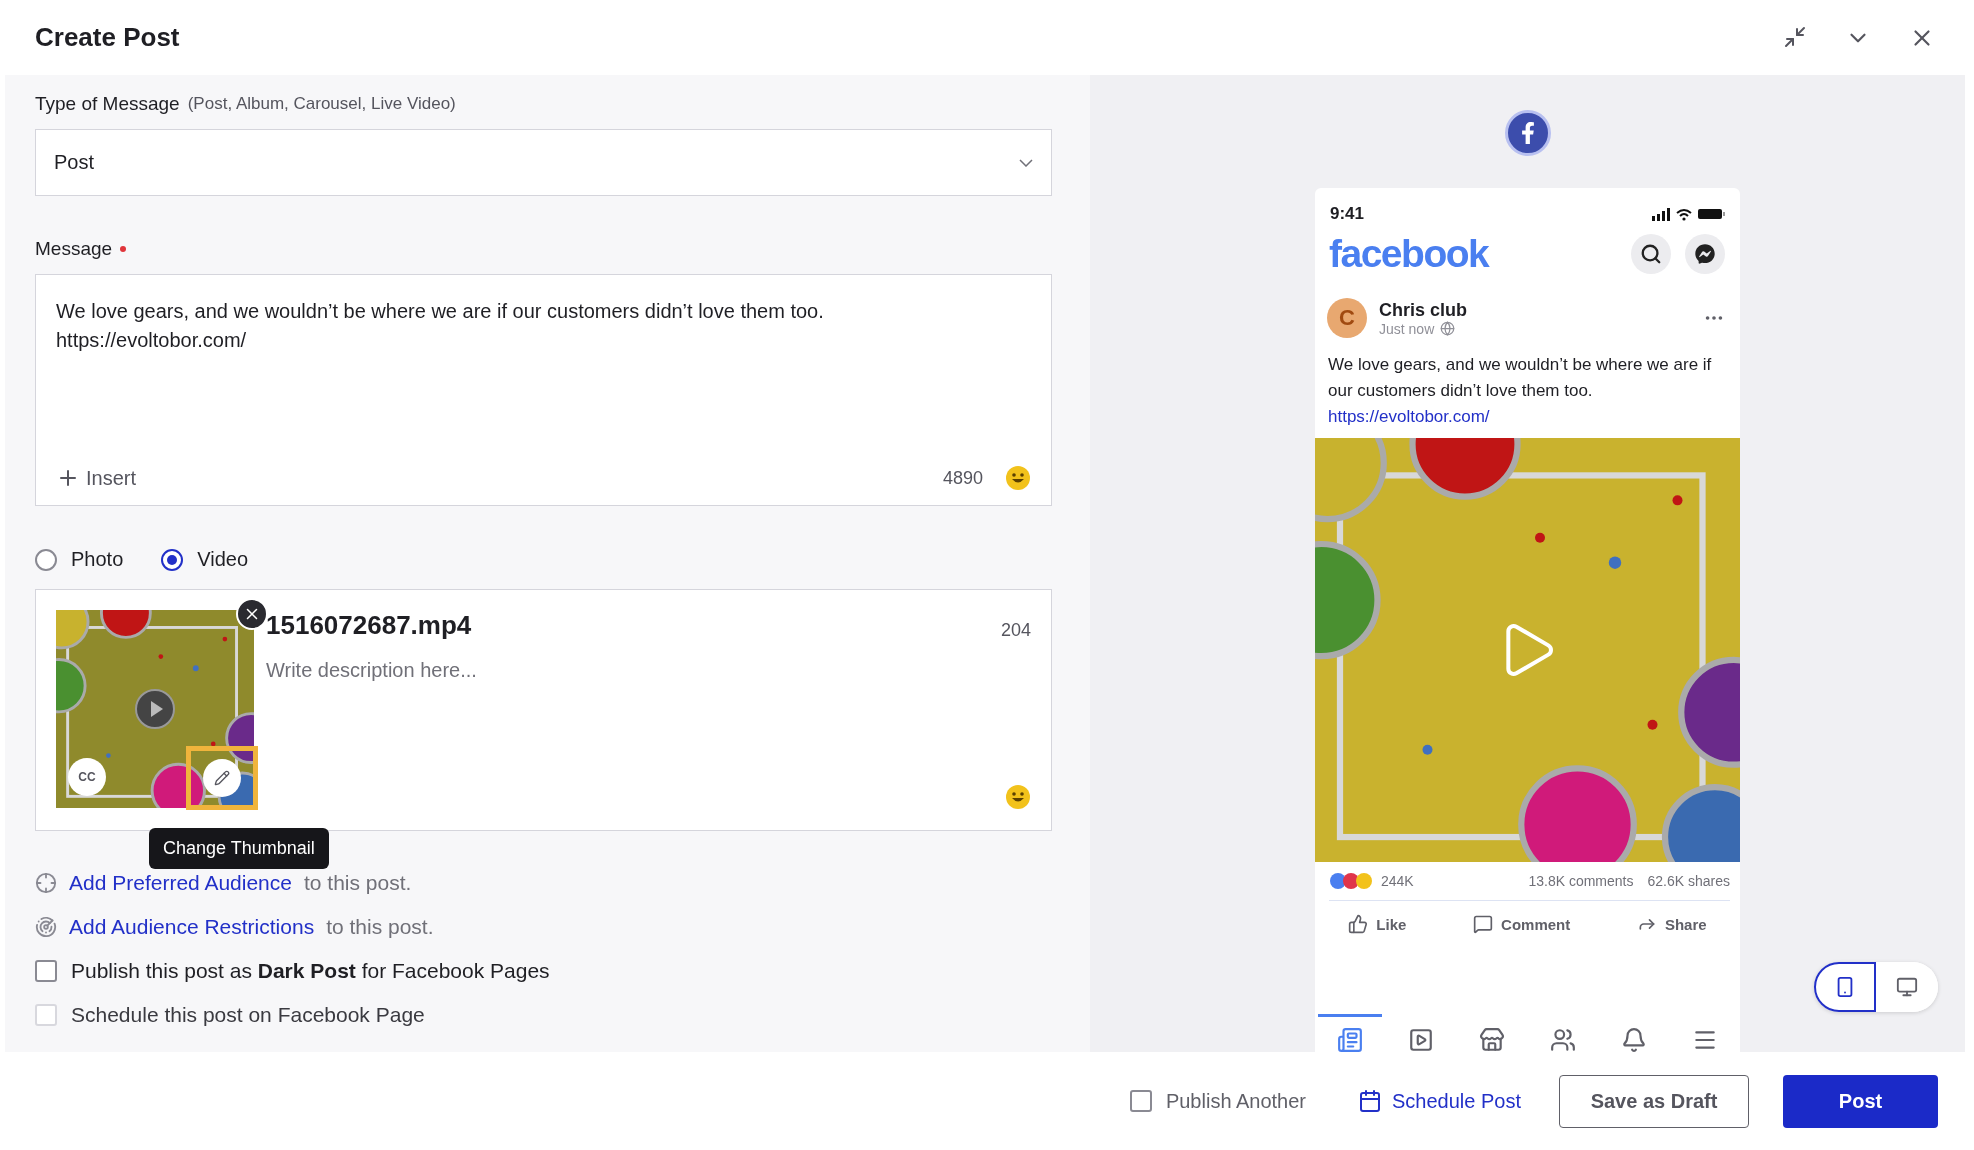  I want to click on radio-label: Photo, so click(97, 559).